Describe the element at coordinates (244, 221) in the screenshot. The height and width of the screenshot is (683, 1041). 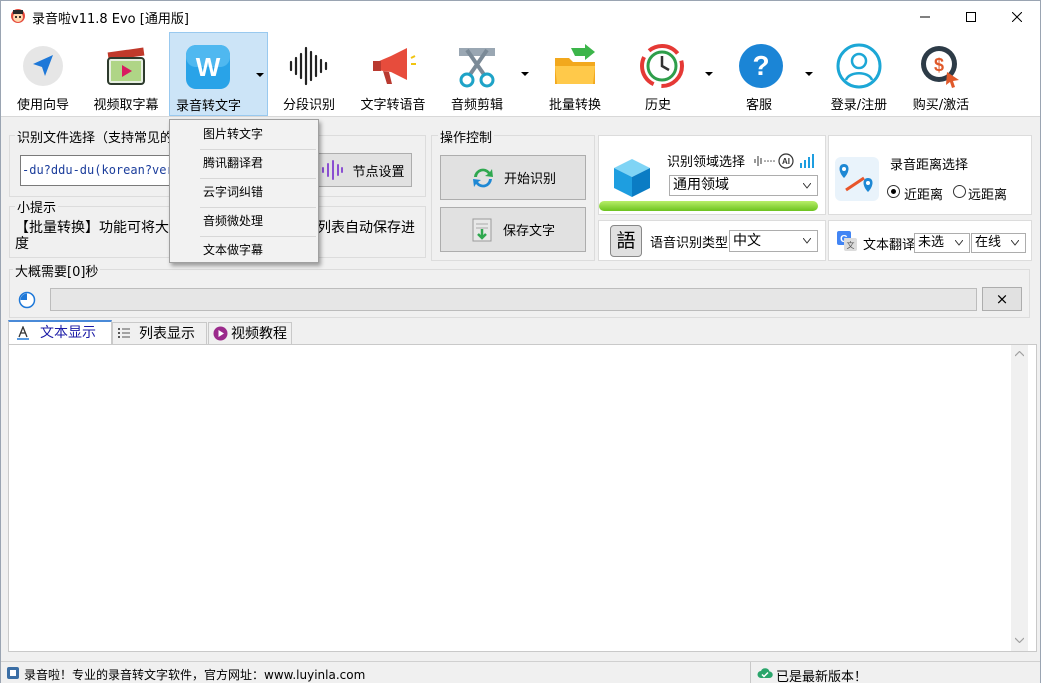
I see `menu-item-audio-processing: 音频微处理` at that location.